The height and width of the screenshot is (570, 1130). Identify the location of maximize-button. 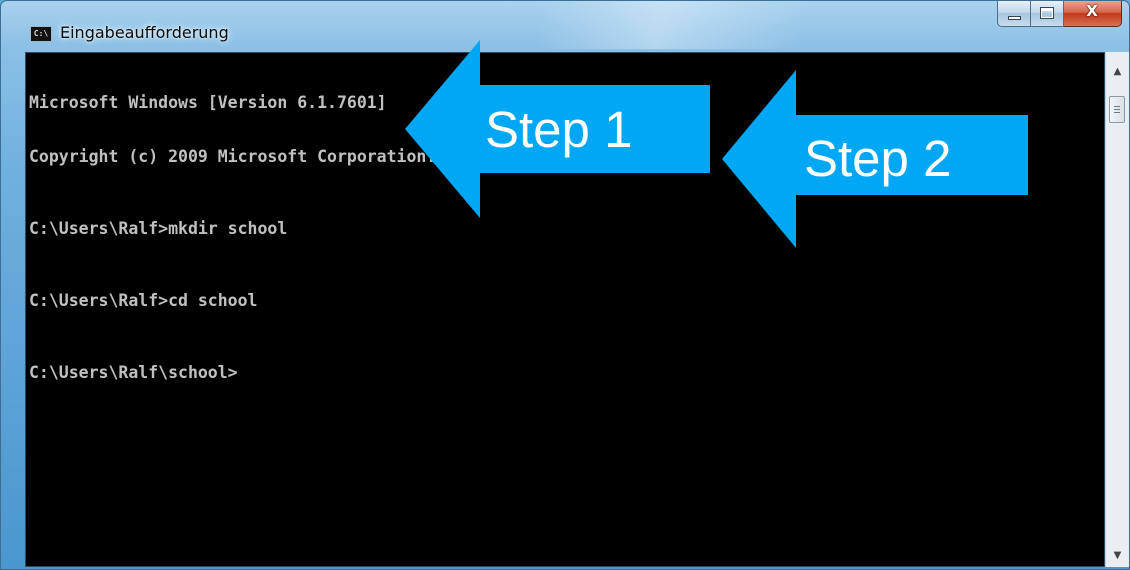
(1047, 14).